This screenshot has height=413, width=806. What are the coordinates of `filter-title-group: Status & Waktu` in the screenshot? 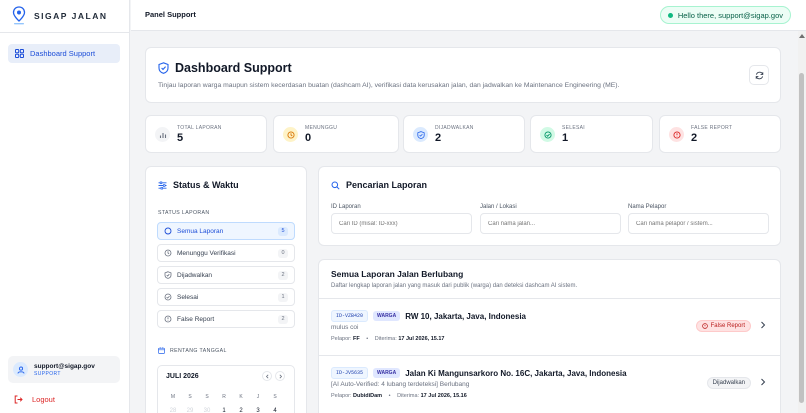 It's located at (198, 185).